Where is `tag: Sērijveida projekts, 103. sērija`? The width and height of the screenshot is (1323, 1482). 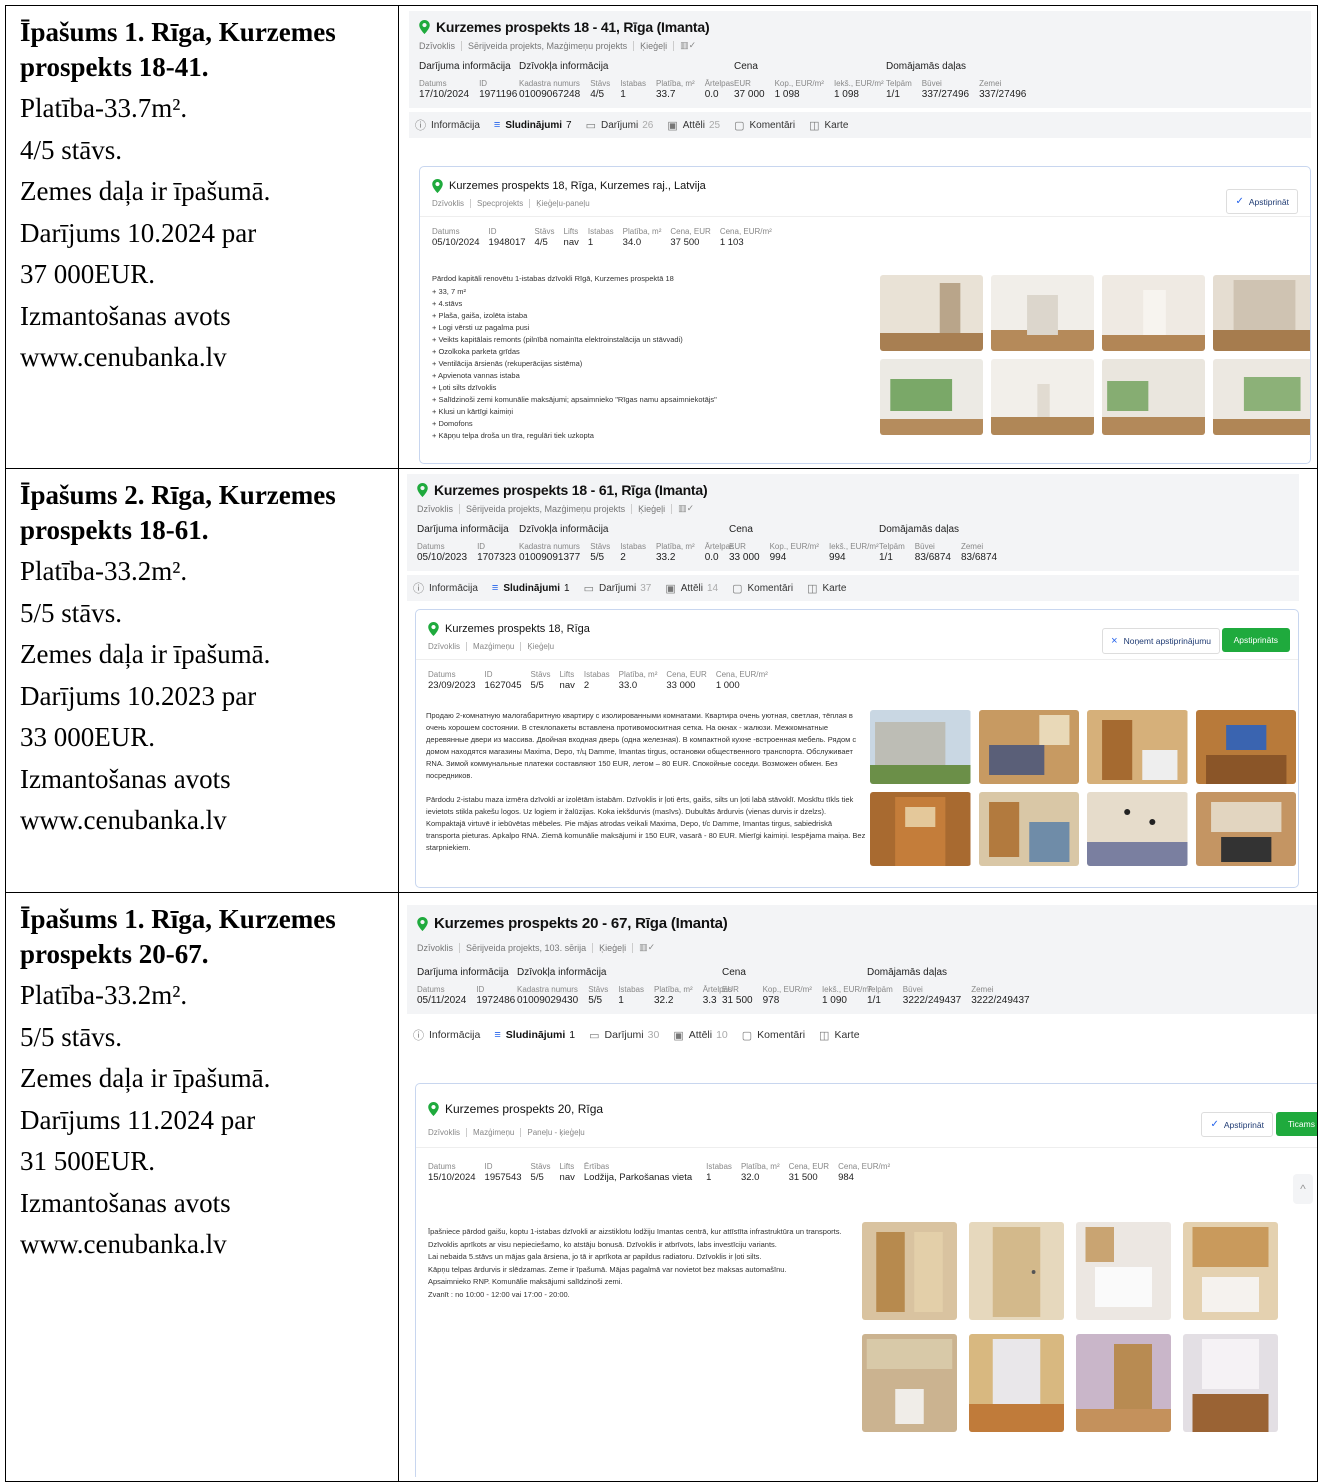 tag: Sērijveida projekts, 103. sērija is located at coordinates (530, 947).